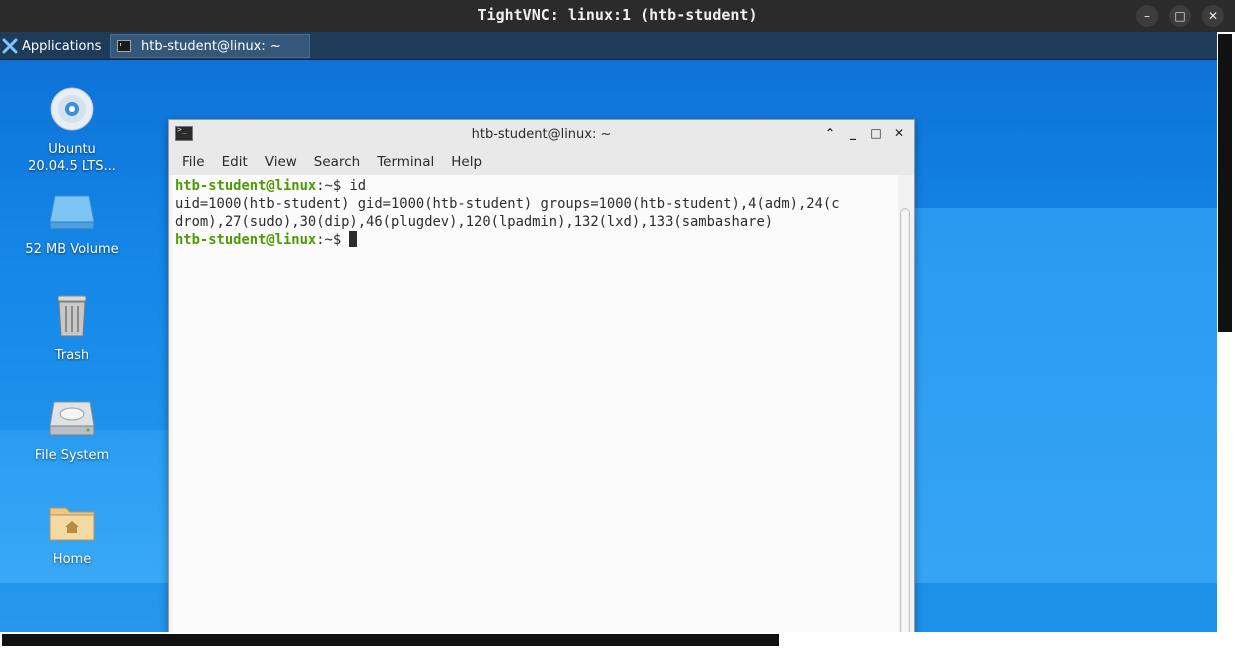 The image size is (1235, 649). What do you see at coordinates (535, 186) in the screenshot?
I see `terminal-line: htb-student@linux:~$ id` at bounding box center [535, 186].